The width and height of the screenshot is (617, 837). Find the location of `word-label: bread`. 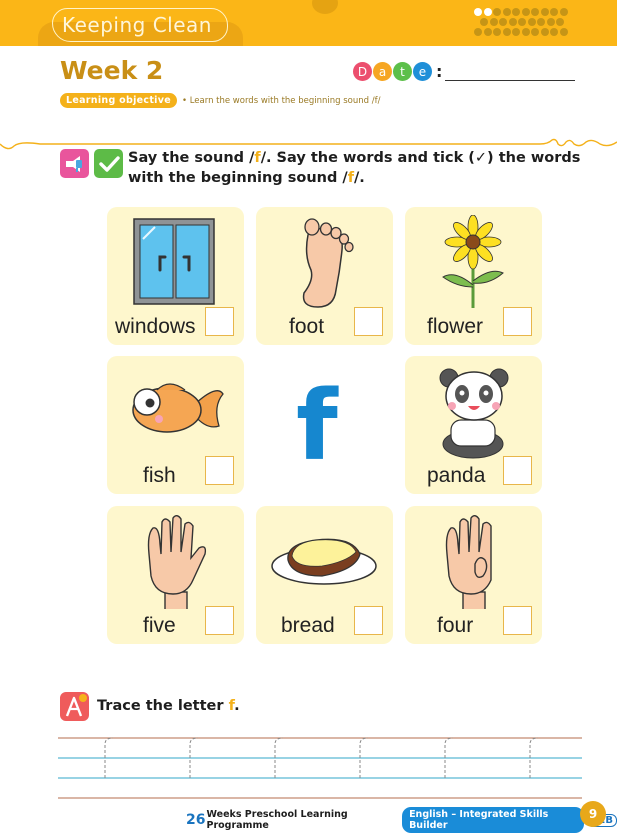

word-label: bread is located at coordinates (308, 625).